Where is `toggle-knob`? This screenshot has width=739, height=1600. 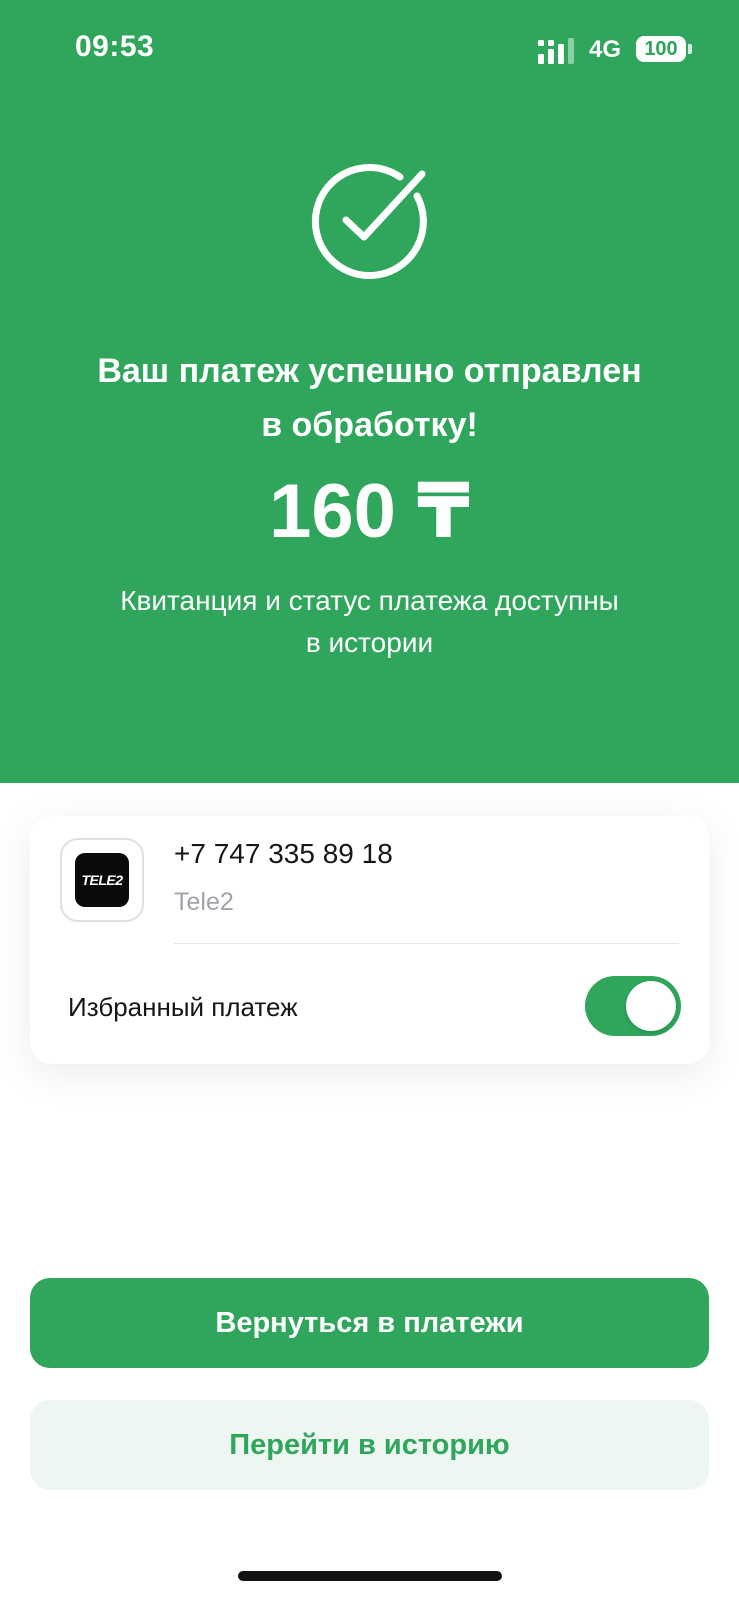 toggle-knob is located at coordinates (651, 1006).